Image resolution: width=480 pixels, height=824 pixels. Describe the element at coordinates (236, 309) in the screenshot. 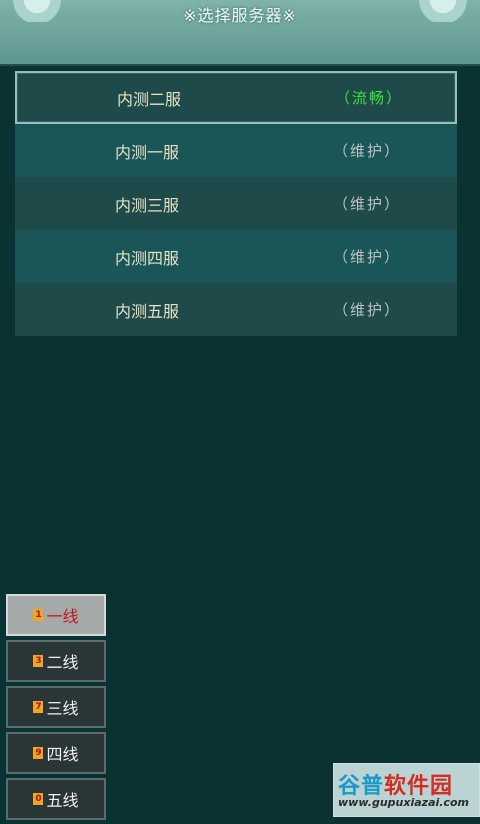

I see `server-row-5: 内测五服 （维护）` at that location.